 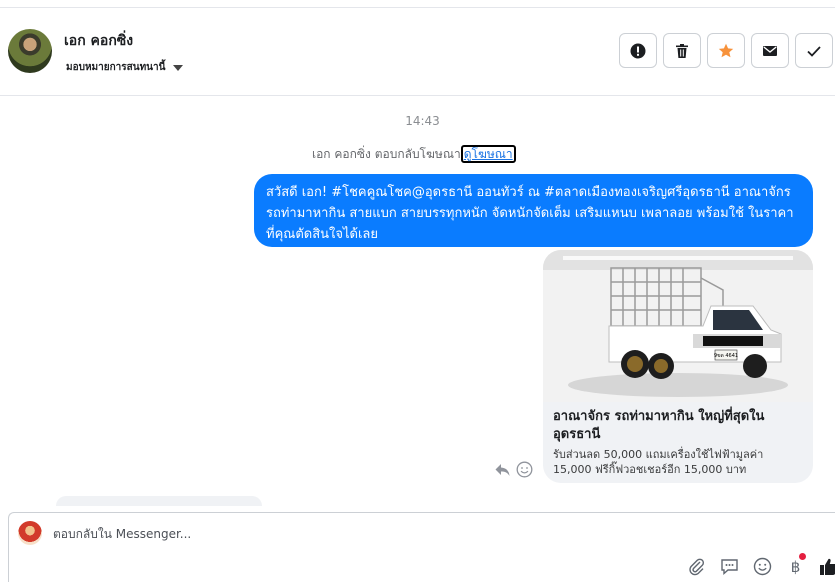 What do you see at coordinates (98, 41) in the screenshot?
I see `contact-name: เอก คอกซิ่ง` at bounding box center [98, 41].